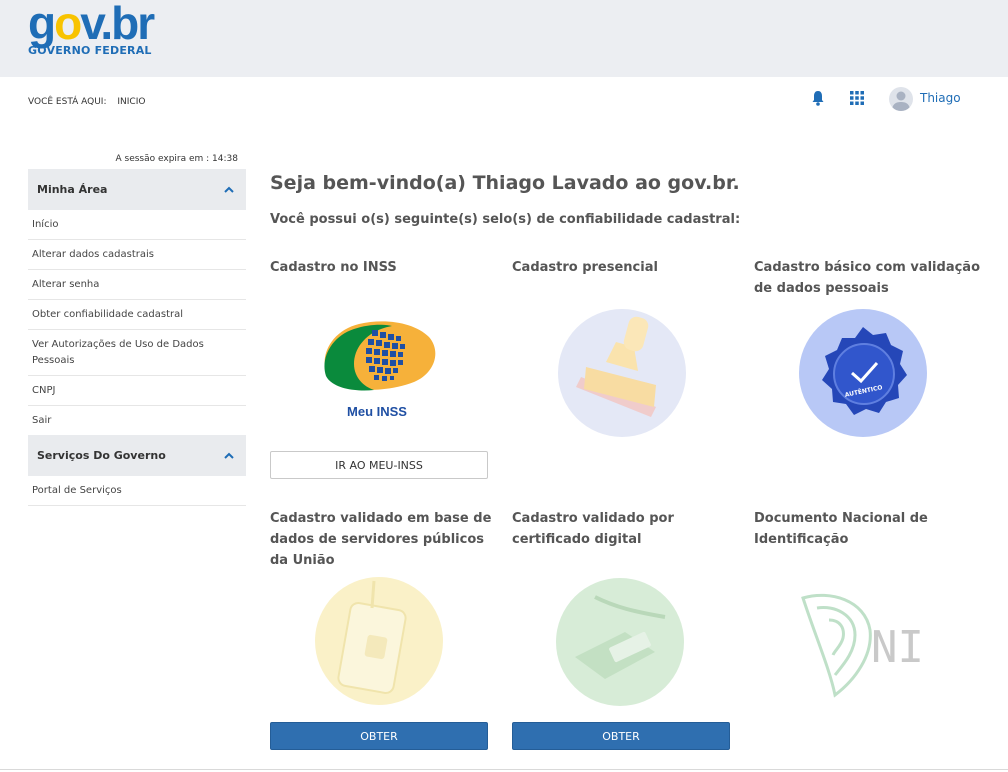 The image size is (1008, 772). I want to click on user-avatar-icon, so click(901, 101).